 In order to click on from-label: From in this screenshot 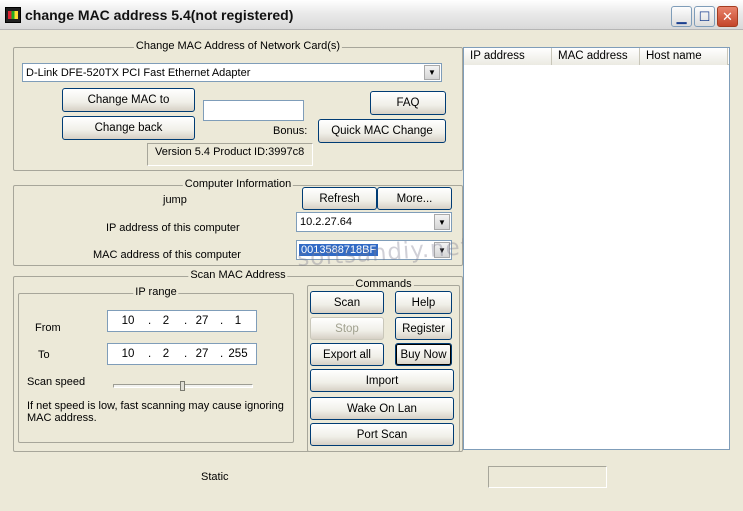, I will do `click(48, 328)`.